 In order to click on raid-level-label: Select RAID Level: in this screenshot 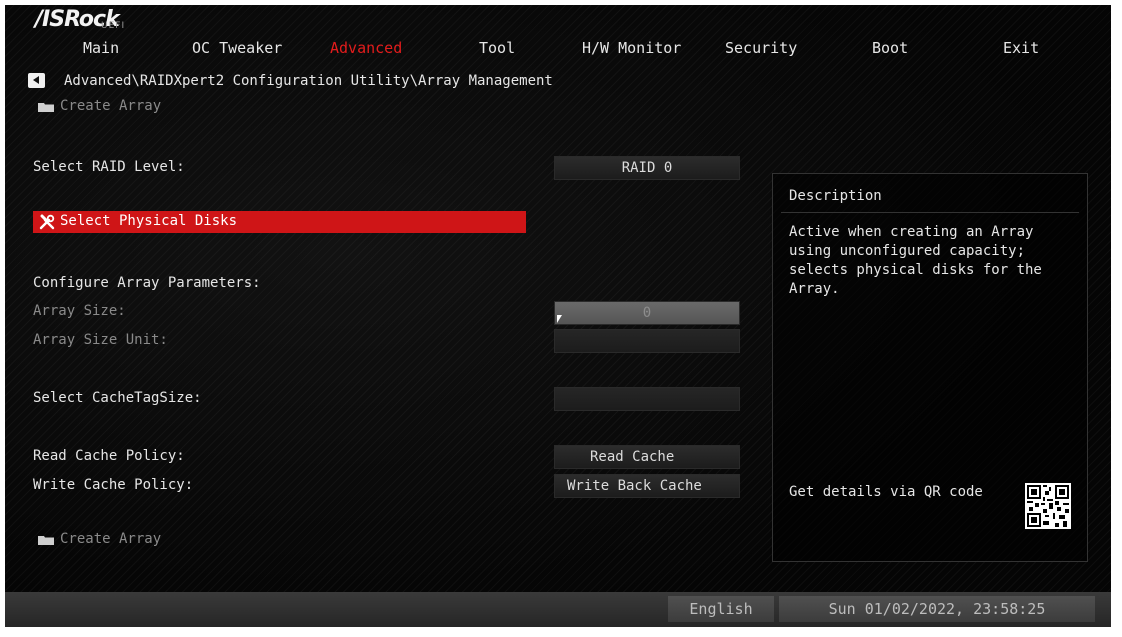, I will do `click(109, 167)`.